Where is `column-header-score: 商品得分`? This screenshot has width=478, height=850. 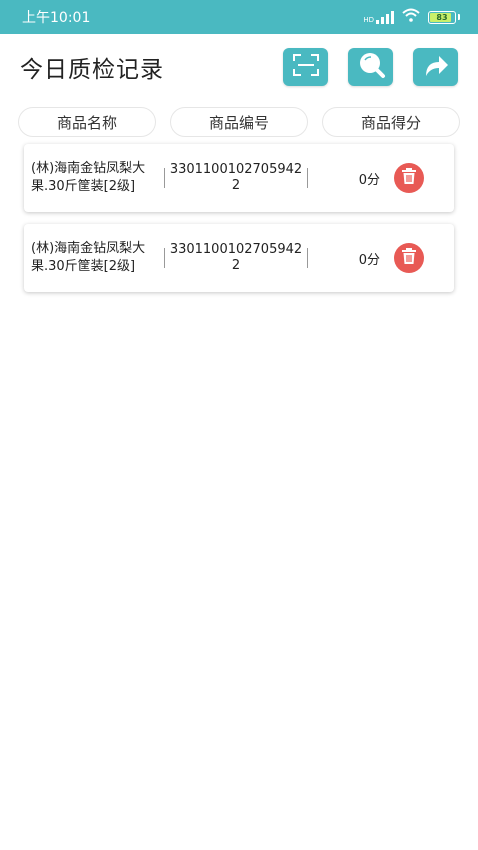 column-header-score: 商品得分 is located at coordinates (391, 122).